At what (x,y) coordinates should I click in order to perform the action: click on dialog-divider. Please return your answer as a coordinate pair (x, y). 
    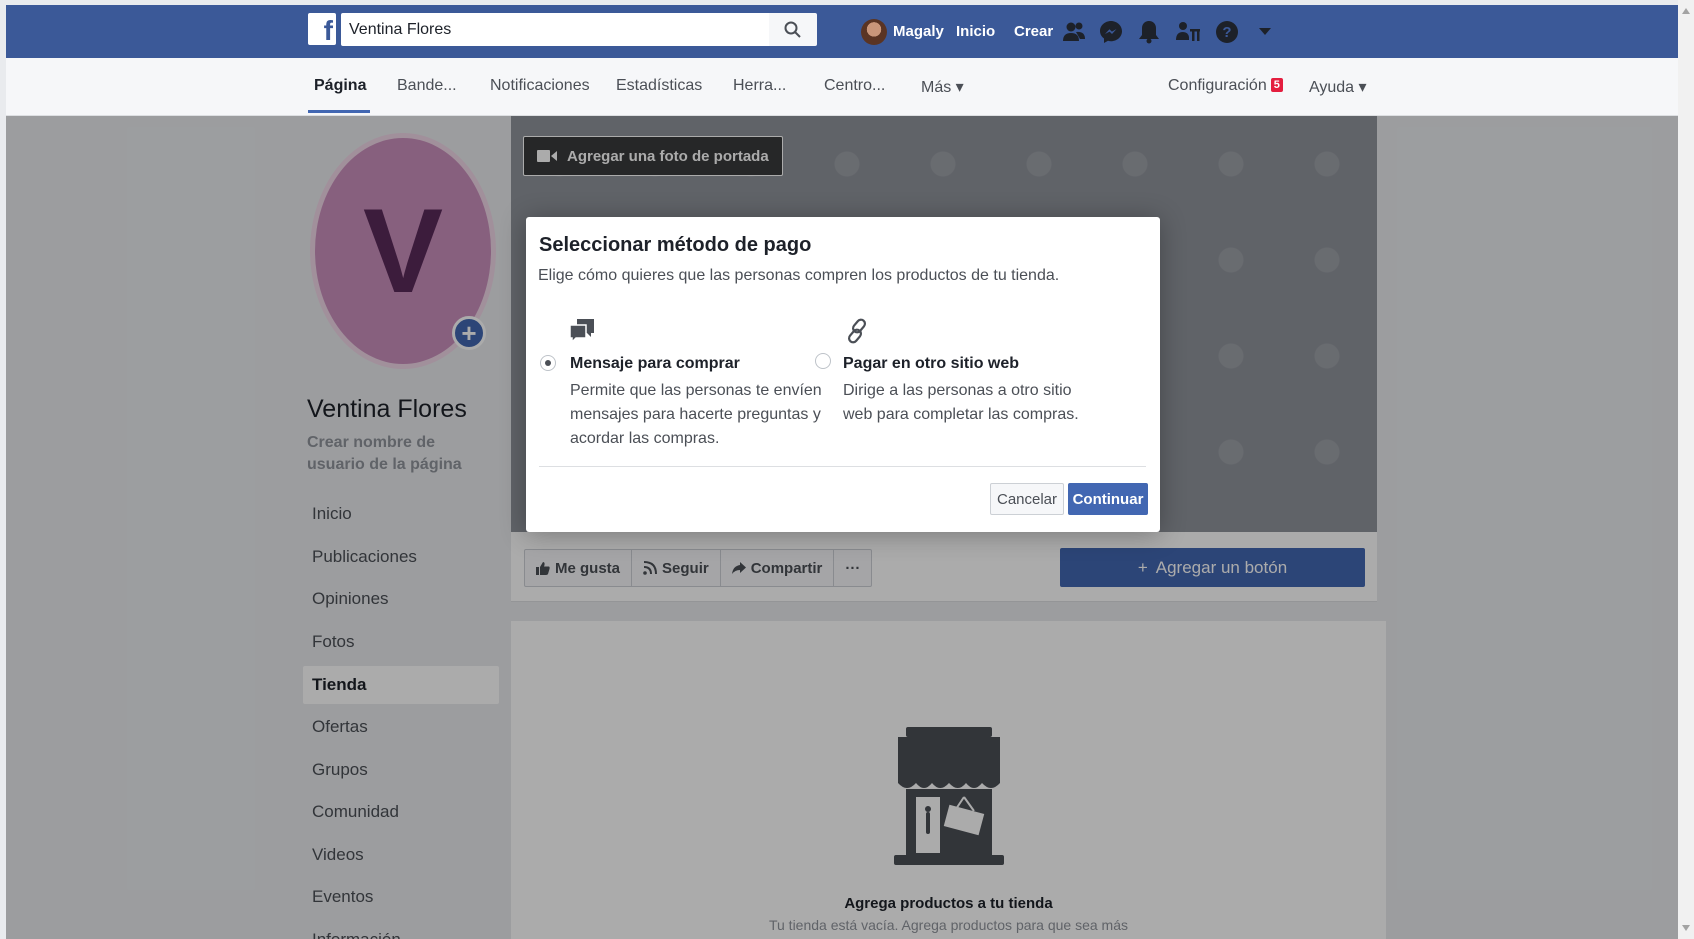
    Looking at the image, I should click on (842, 466).